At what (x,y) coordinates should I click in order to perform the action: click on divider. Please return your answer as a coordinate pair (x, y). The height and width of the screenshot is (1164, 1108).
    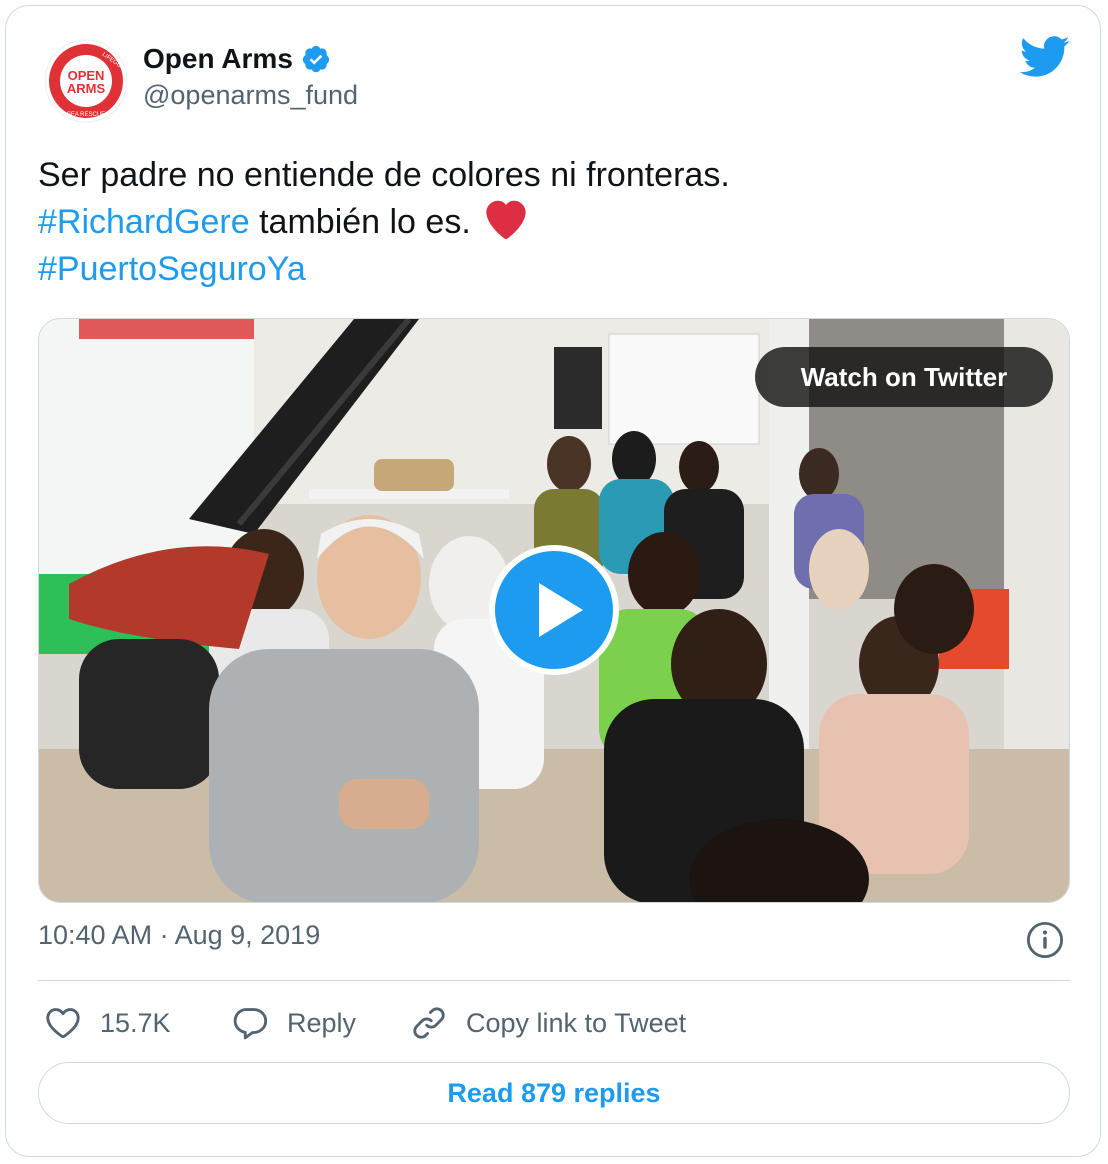
    Looking at the image, I should click on (554, 980).